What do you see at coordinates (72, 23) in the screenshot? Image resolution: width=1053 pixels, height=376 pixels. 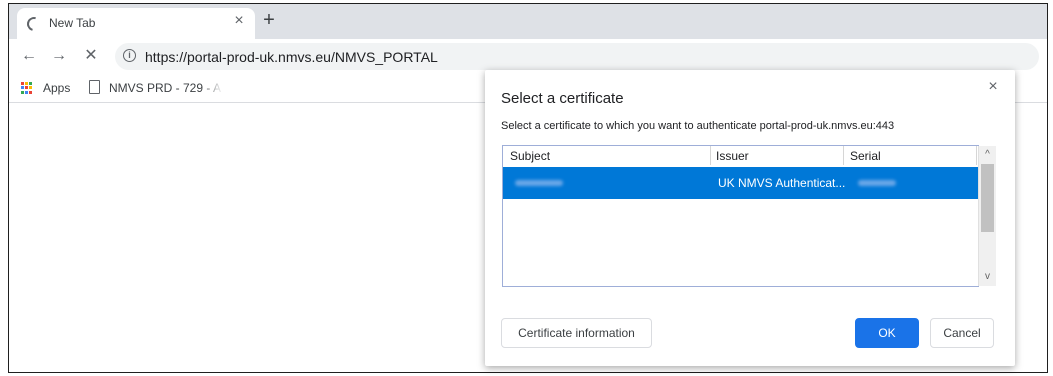 I see `tab-title: New Tab` at bounding box center [72, 23].